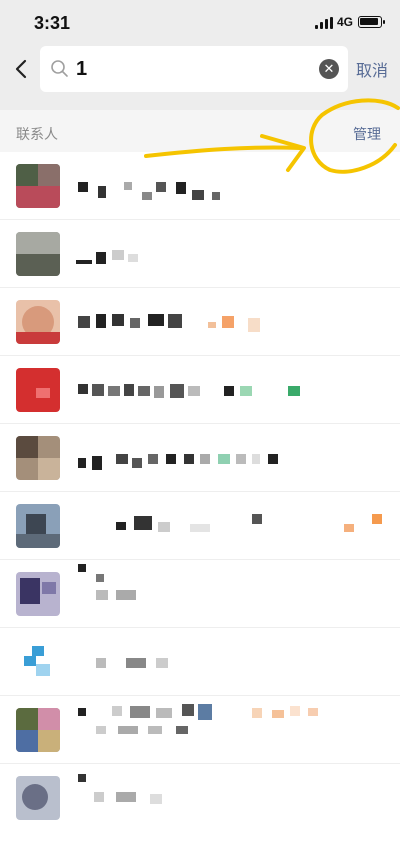  I want to click on status-time: 3:31, so click(52, 23).